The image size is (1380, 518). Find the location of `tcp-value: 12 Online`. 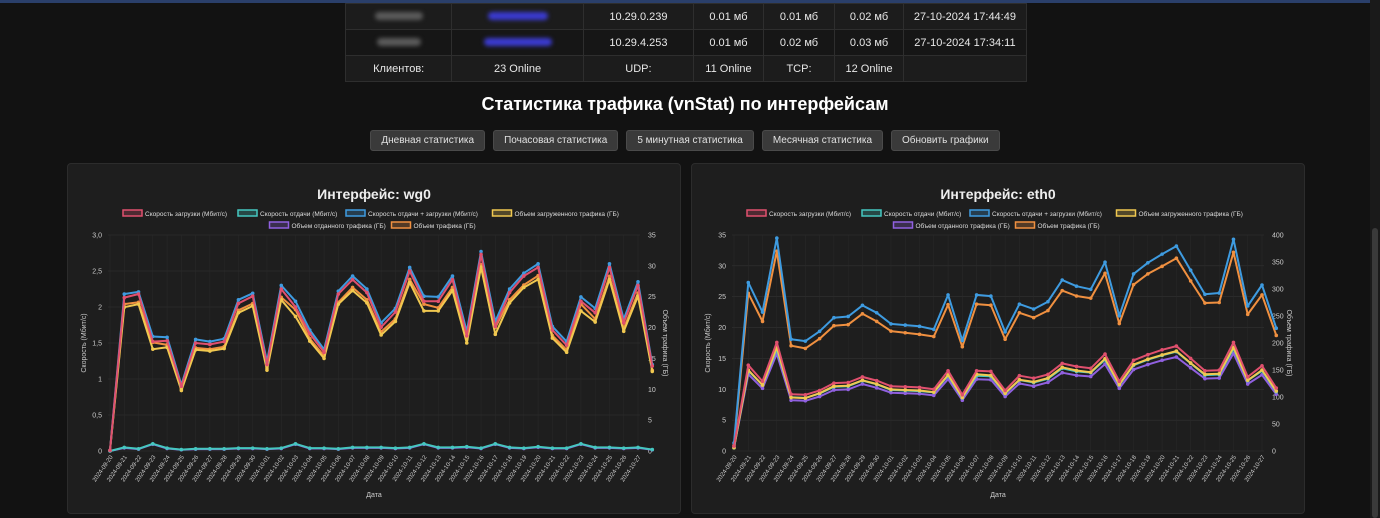

tcp-value: 12 Online is located at coordinates (869, 68).